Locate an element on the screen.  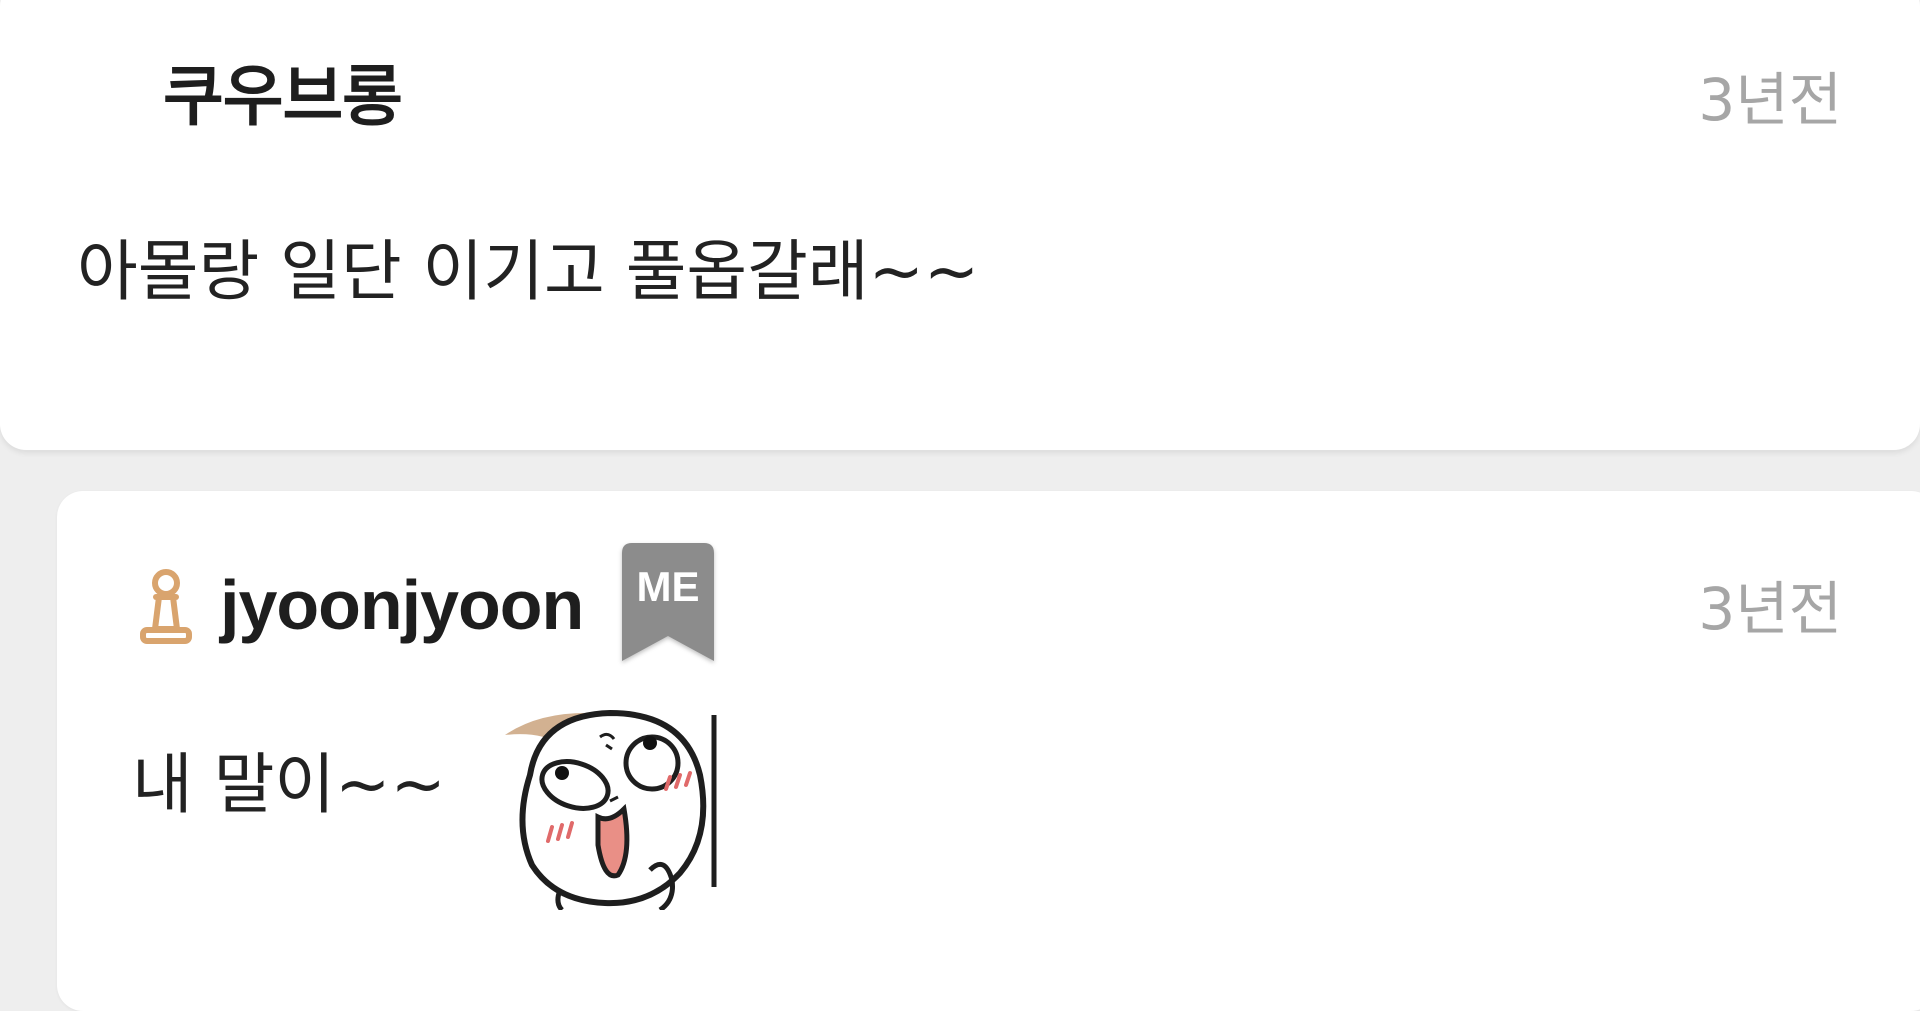
comment-username: 쿠우브롱 is located at coordinates (283, 97).